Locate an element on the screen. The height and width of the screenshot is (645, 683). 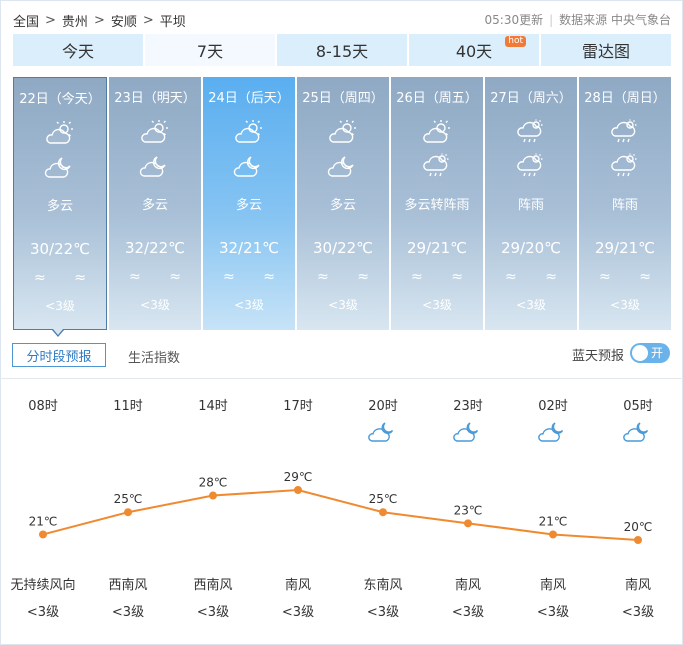
tab-life-index: 生活指数 is located at coordinates (154, 356).